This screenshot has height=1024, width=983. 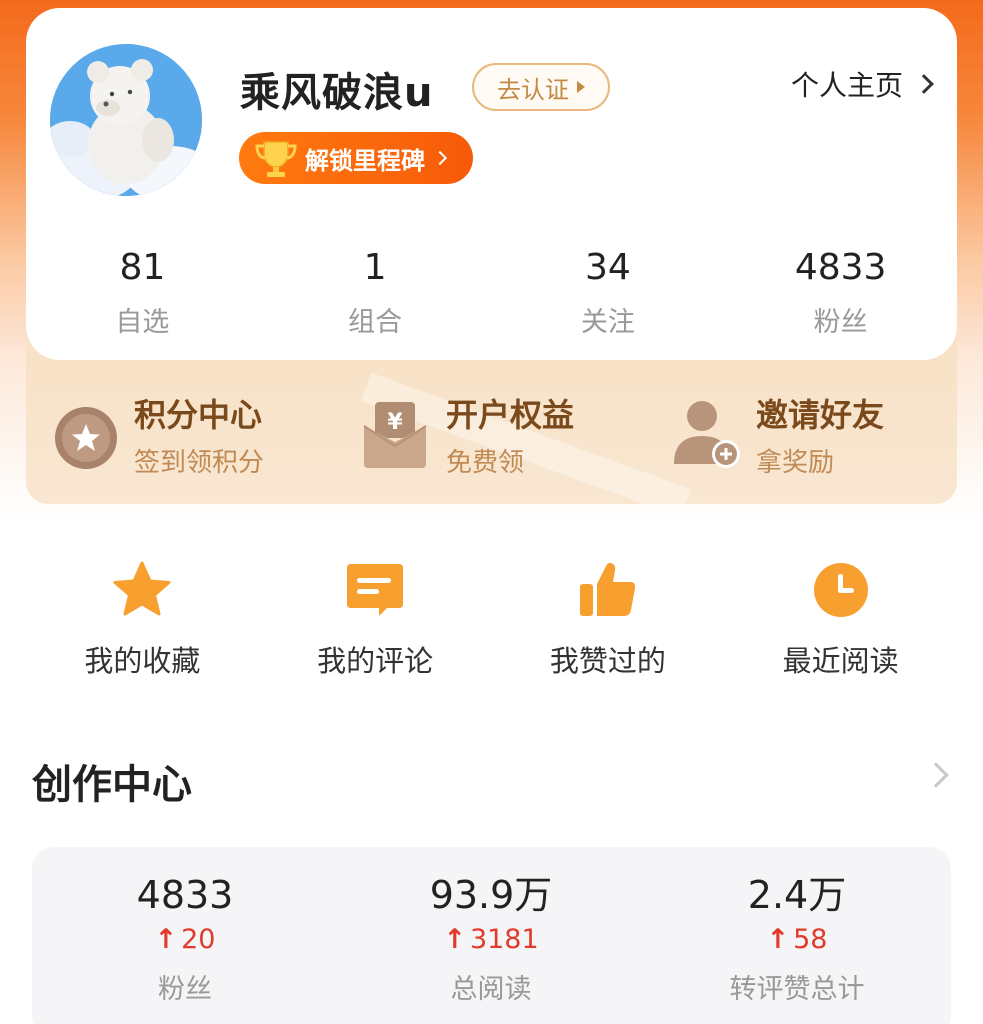 I want to click on stat-portfolio: 1 组合, so click(x=375, y=291).